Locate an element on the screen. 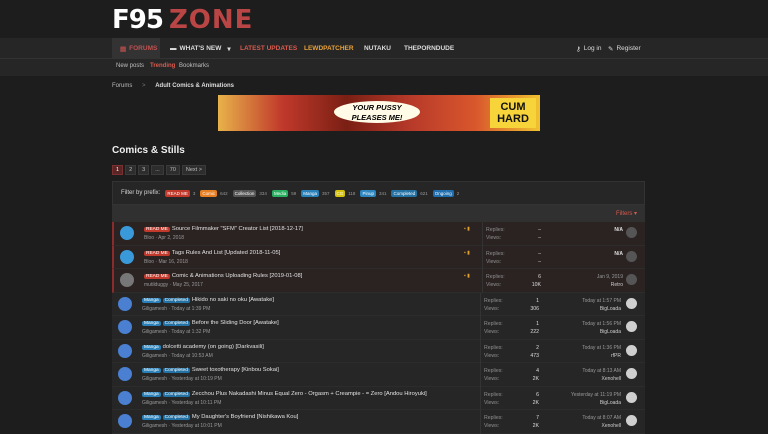 This screenshot has height=434, width=768. filters-button: Filters ▾ is located at coordinates (626, 213).